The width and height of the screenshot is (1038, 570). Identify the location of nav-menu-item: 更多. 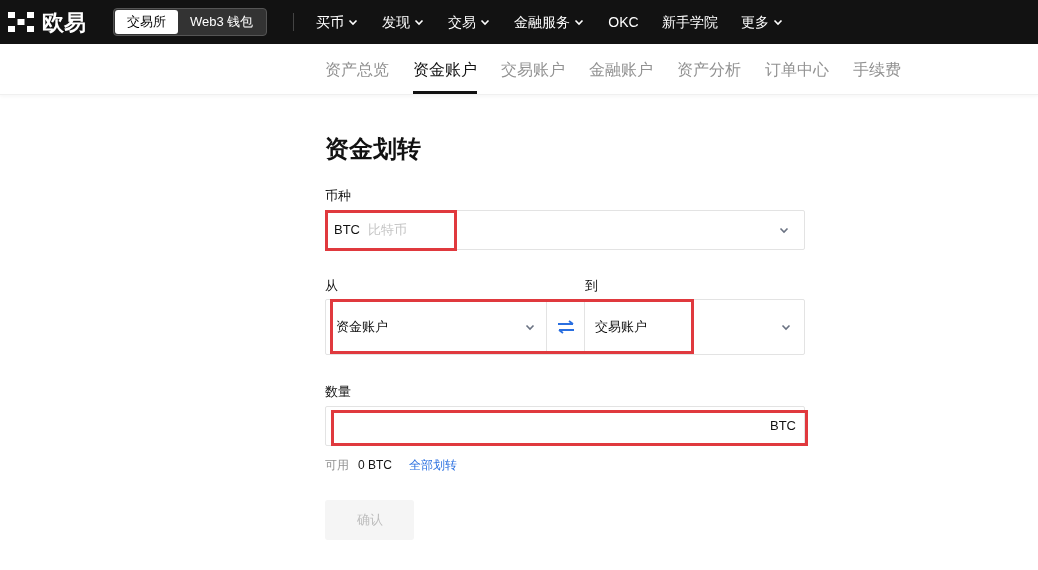
(762, 22).